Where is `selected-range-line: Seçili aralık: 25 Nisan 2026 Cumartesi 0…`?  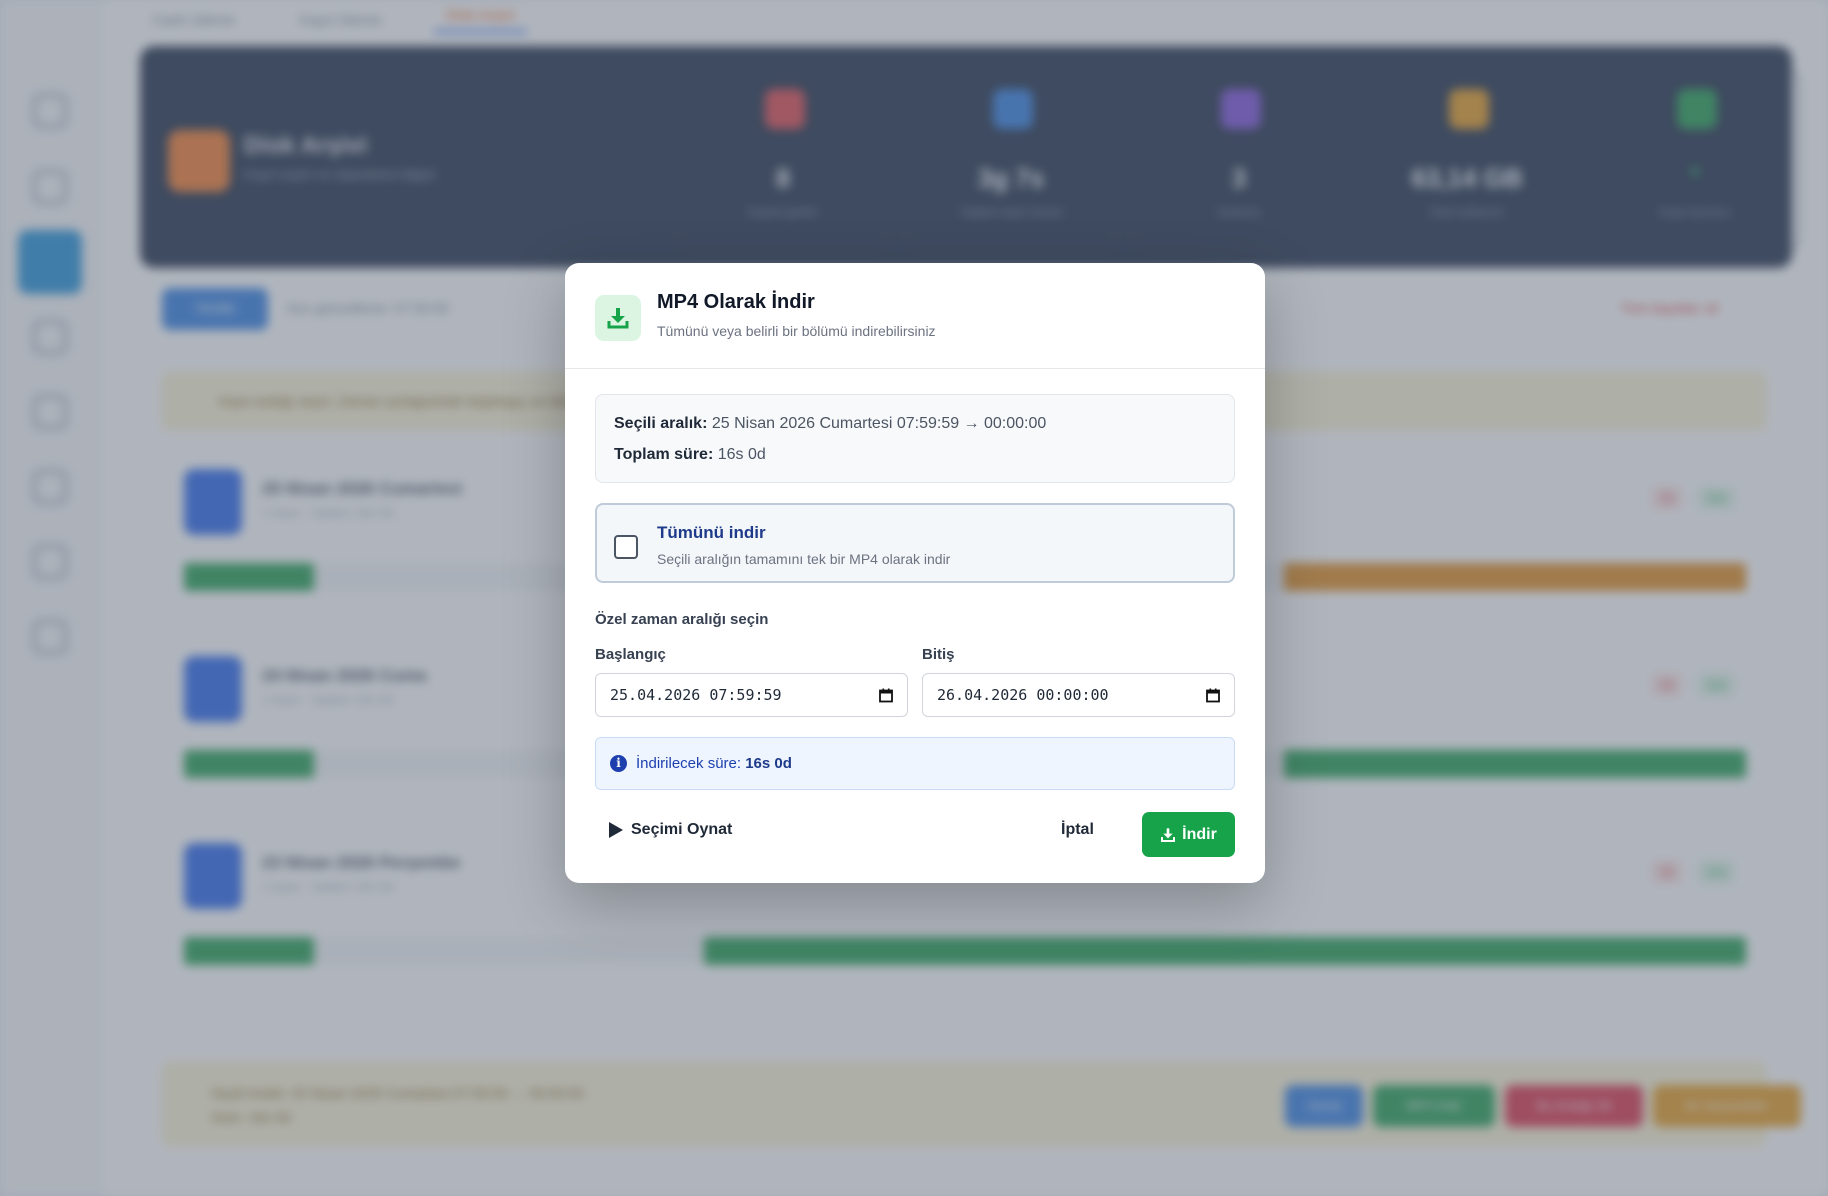
selected-range-line: Seçili aralık: 25 Nisan 2026 Cumartesi 0… is located at coordinates (830, 424).